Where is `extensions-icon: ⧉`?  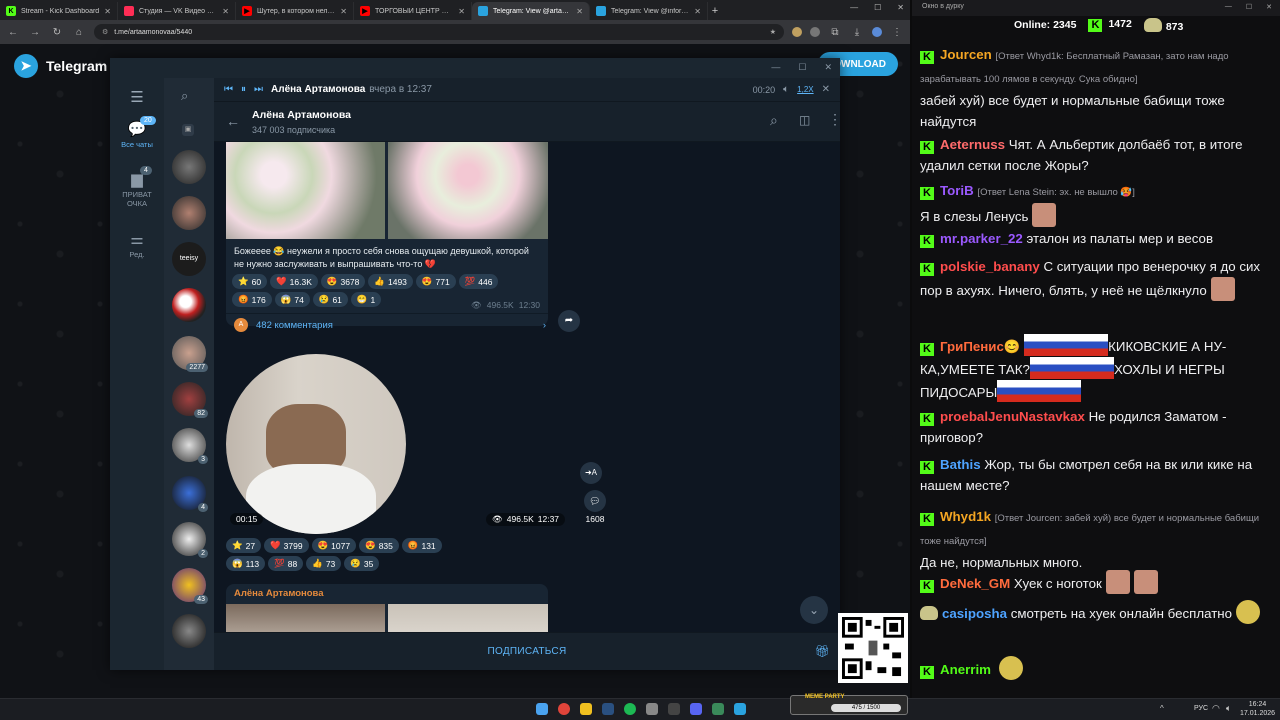 extensions-icon: ⧉ is located at coordinates (835, 32).